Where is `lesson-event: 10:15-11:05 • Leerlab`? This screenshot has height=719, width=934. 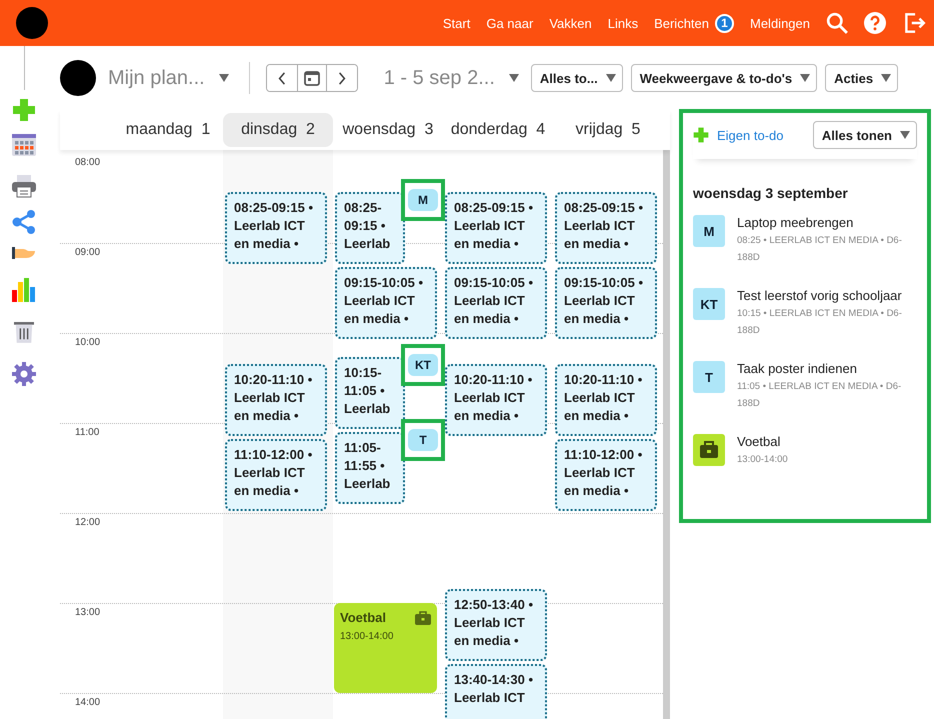 lesson-event: 10:15-11:05 • Leerlab is located at coordinates (370, 392).